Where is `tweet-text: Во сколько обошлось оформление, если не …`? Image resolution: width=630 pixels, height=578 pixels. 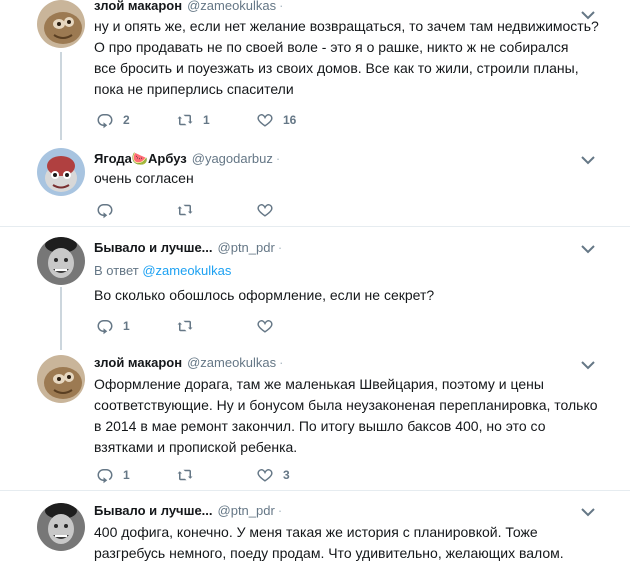
tweet-text: Во сколько обошлось оформление, если не … is located at coordinates (264, 295).